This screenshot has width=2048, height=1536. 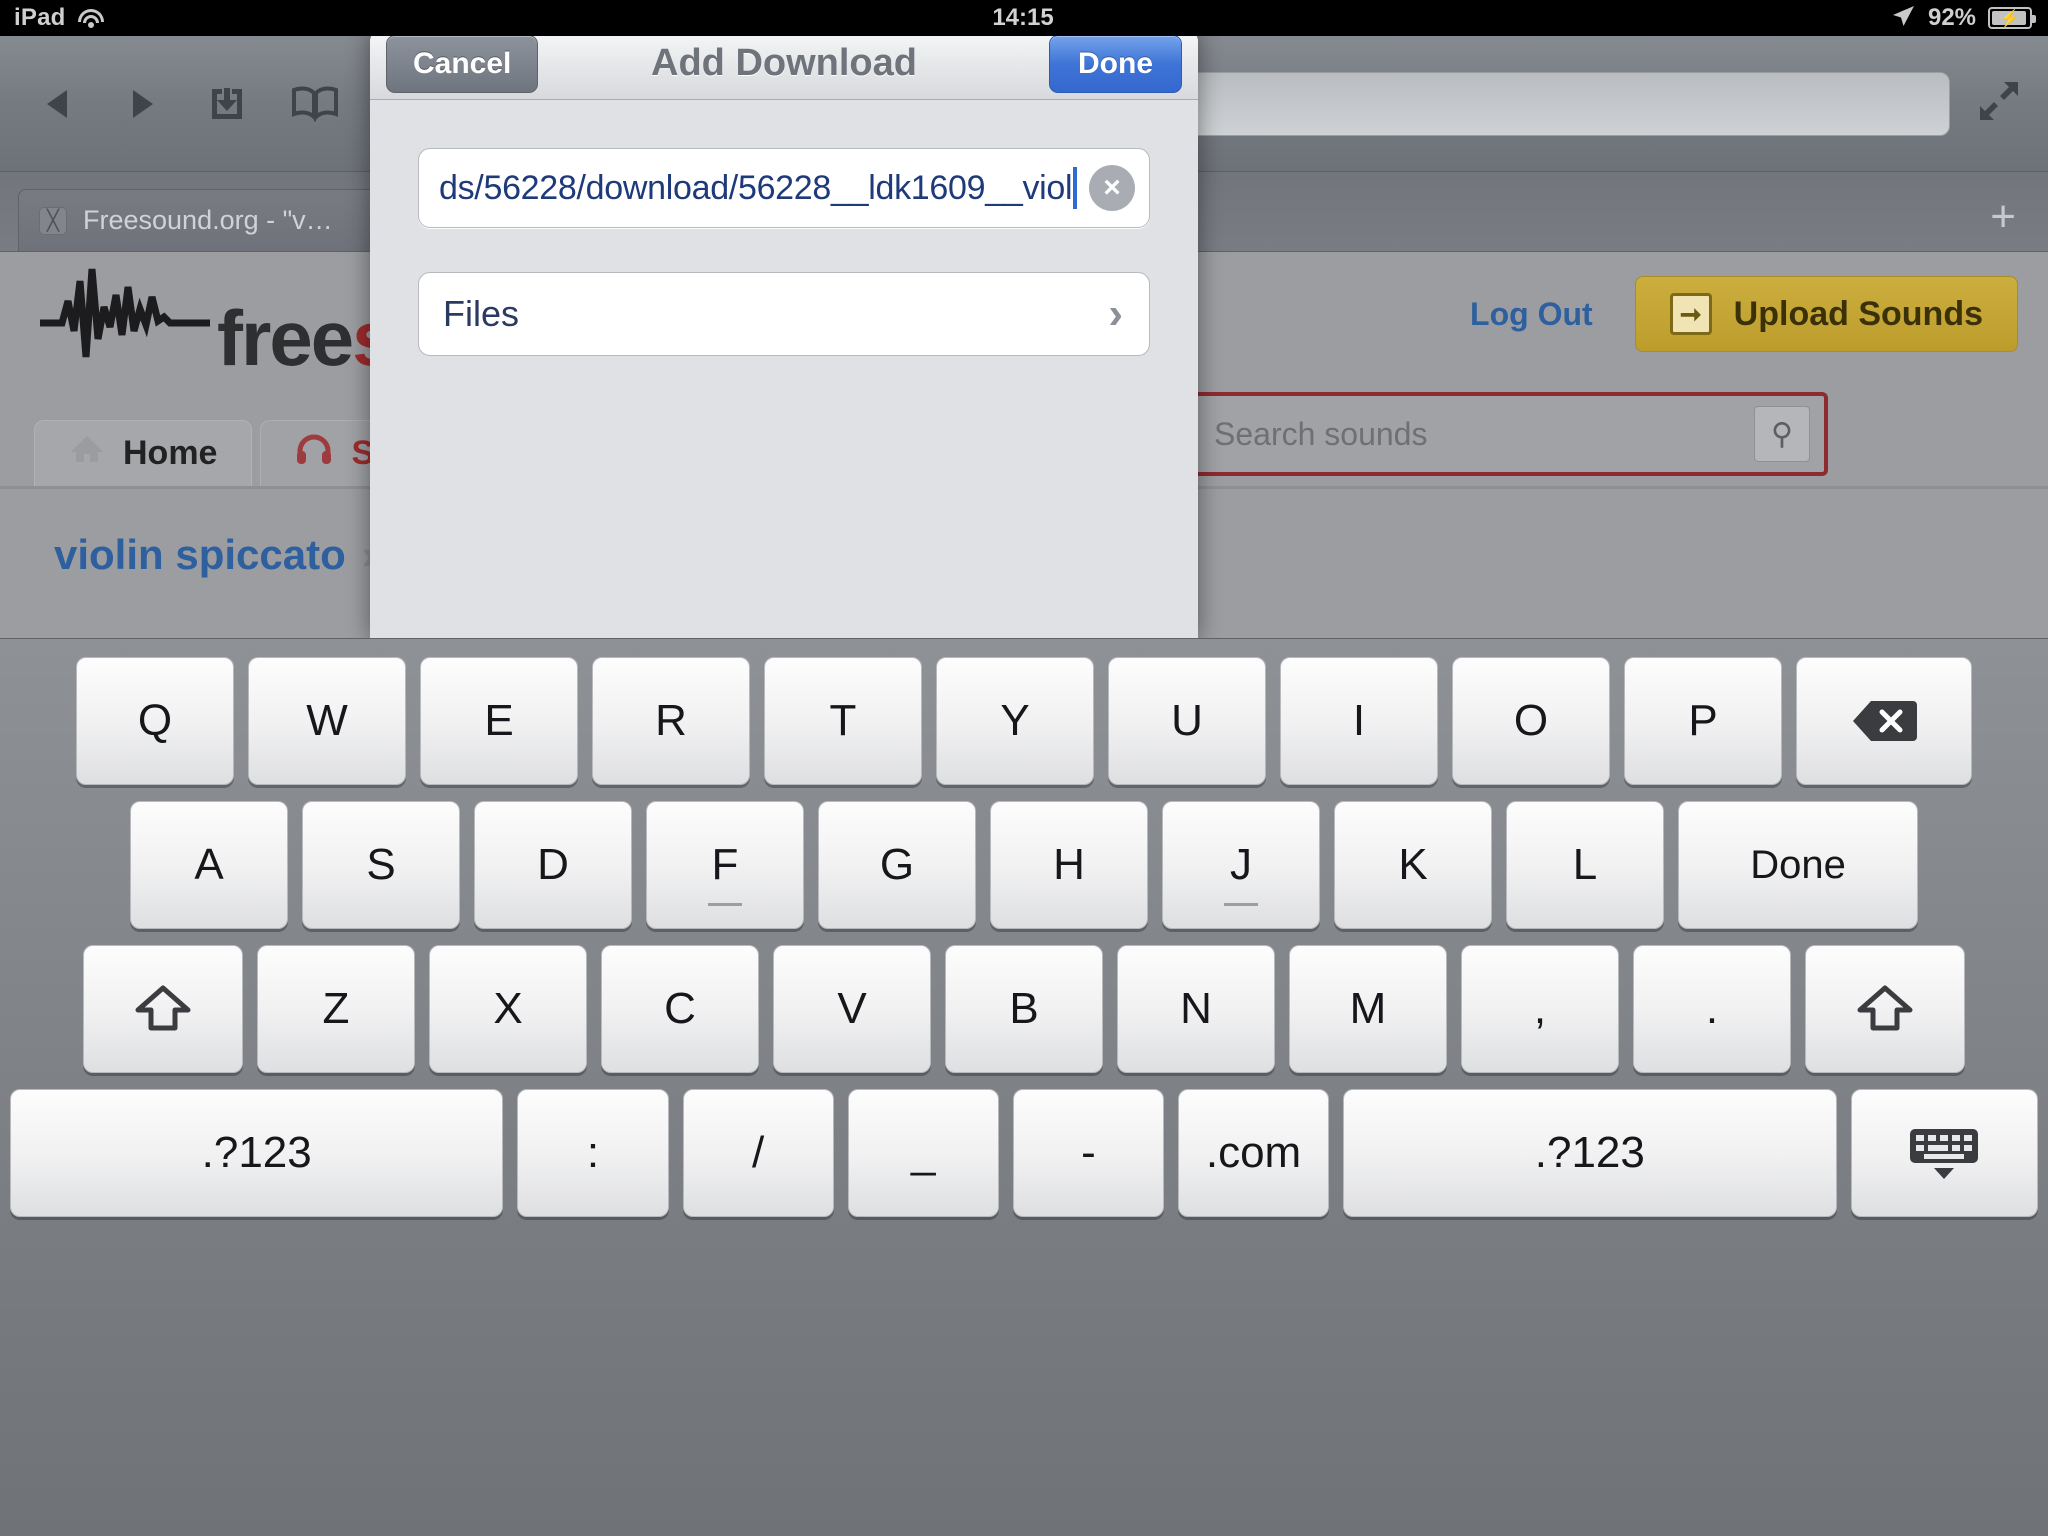 What do you see at coordinates (1075, 188) in the screenshot?
I see `text-cursor` at bounding box center [1075, 188].